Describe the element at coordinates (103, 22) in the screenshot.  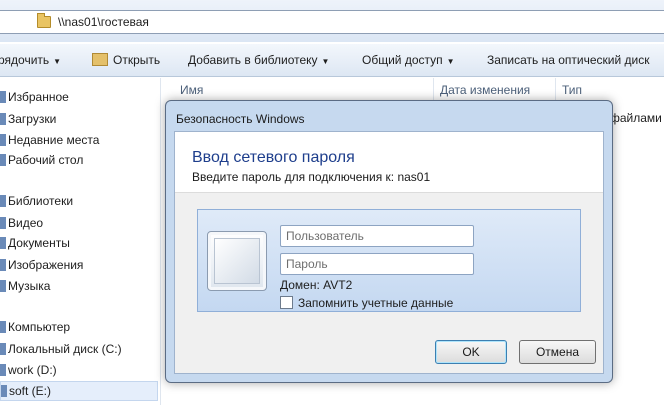
I see `address-path: \\nas01\гостевая` at that location.